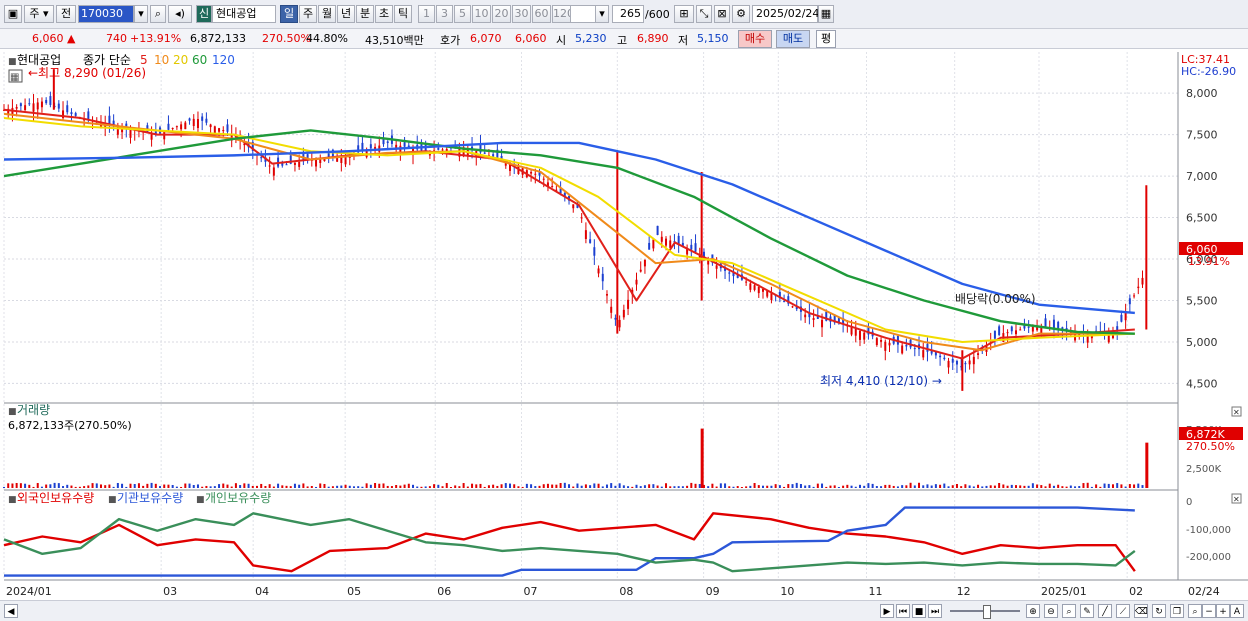  Describe the element at coordinates (34, 13) in the screenshot. I see `period-select-label: 주` at that location.